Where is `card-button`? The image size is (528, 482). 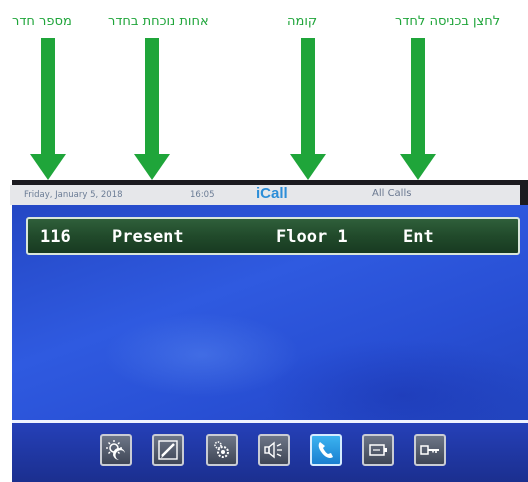 card-button is located at coordinates (378, 450).